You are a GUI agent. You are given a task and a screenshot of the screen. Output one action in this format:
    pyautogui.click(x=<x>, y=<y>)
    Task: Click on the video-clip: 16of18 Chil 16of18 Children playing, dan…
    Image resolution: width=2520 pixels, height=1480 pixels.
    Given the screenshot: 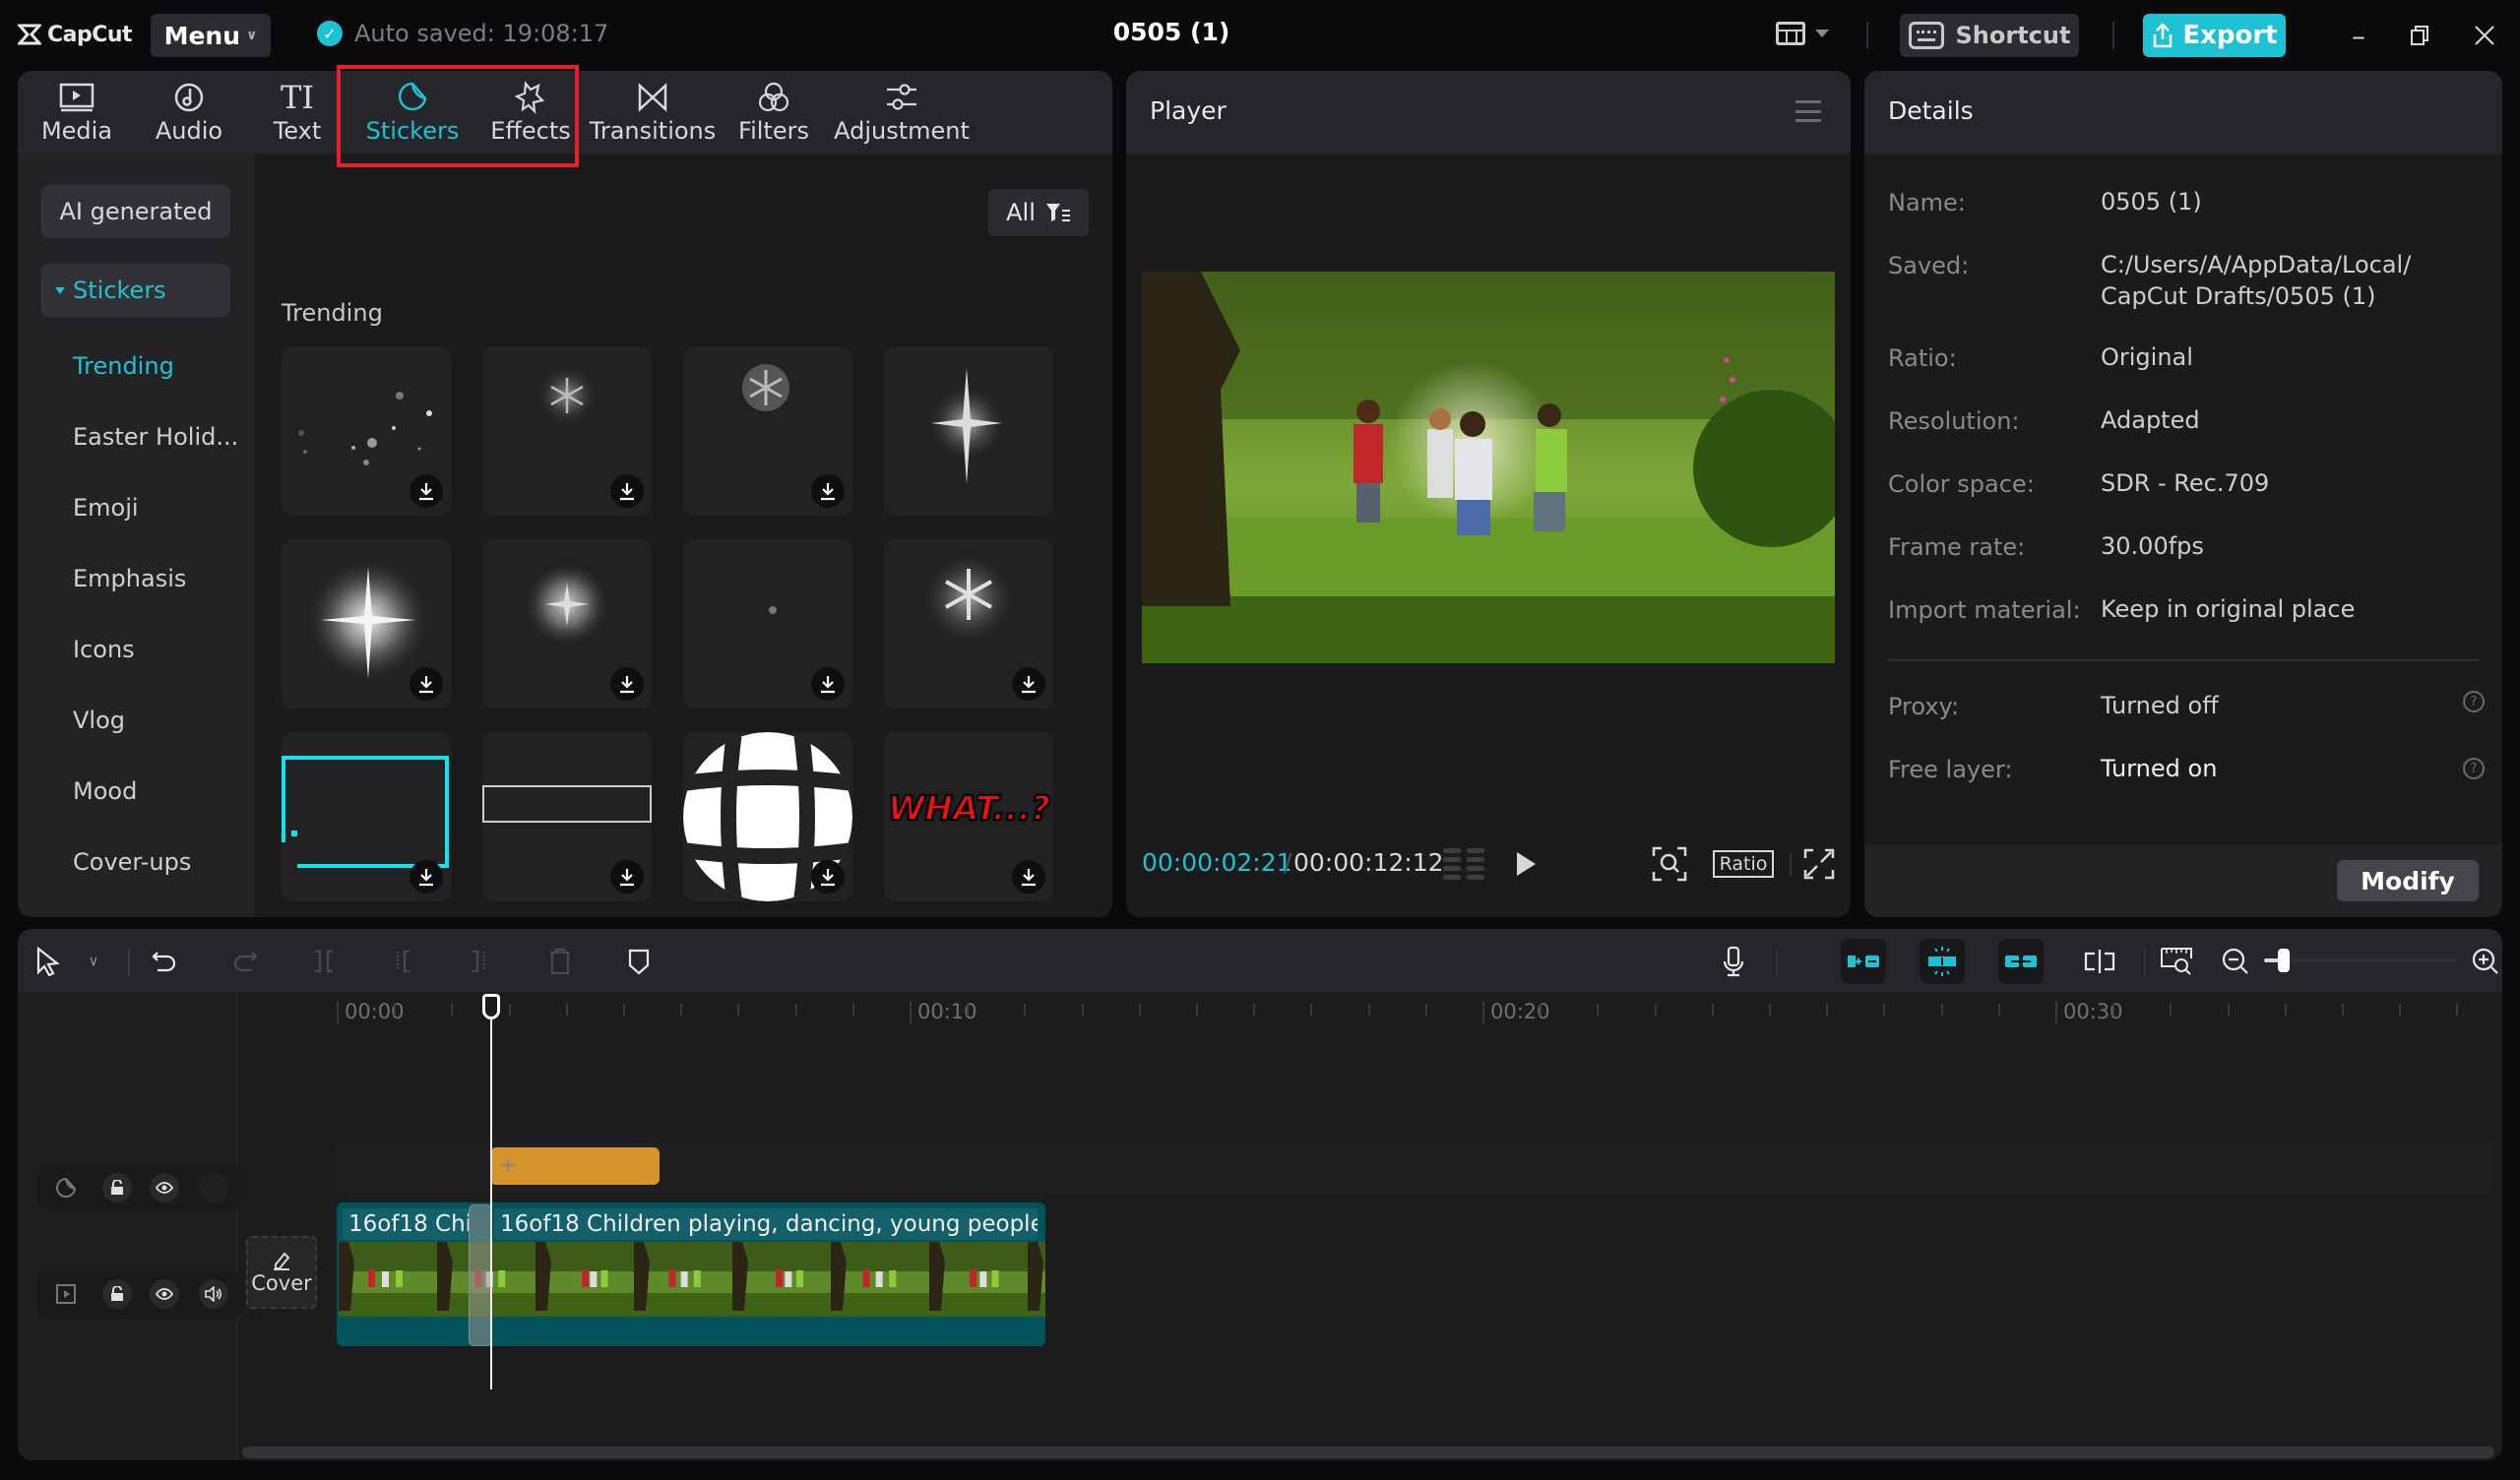 What is the action you would take?
    pyautogui.click(x=691, y=1274)
    